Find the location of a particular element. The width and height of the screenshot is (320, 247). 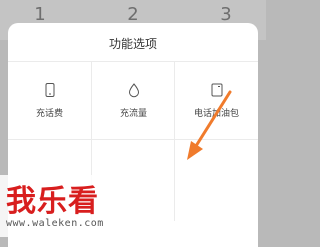

option-call-package: 电话加油包 is located at coordinates (216, 100).